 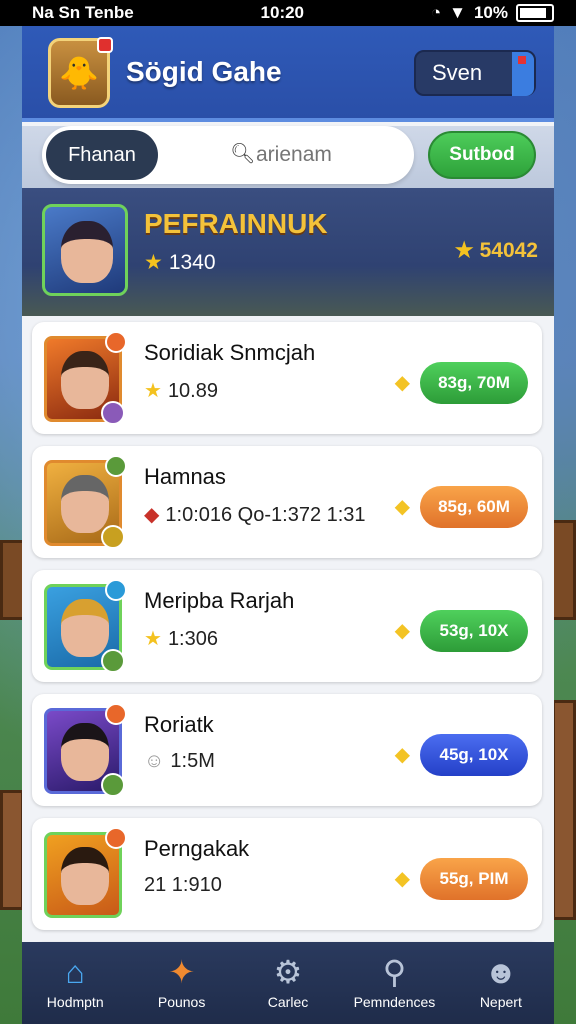 I want to click on player-meta: ★ 10.89, so click(x=181, y=390).